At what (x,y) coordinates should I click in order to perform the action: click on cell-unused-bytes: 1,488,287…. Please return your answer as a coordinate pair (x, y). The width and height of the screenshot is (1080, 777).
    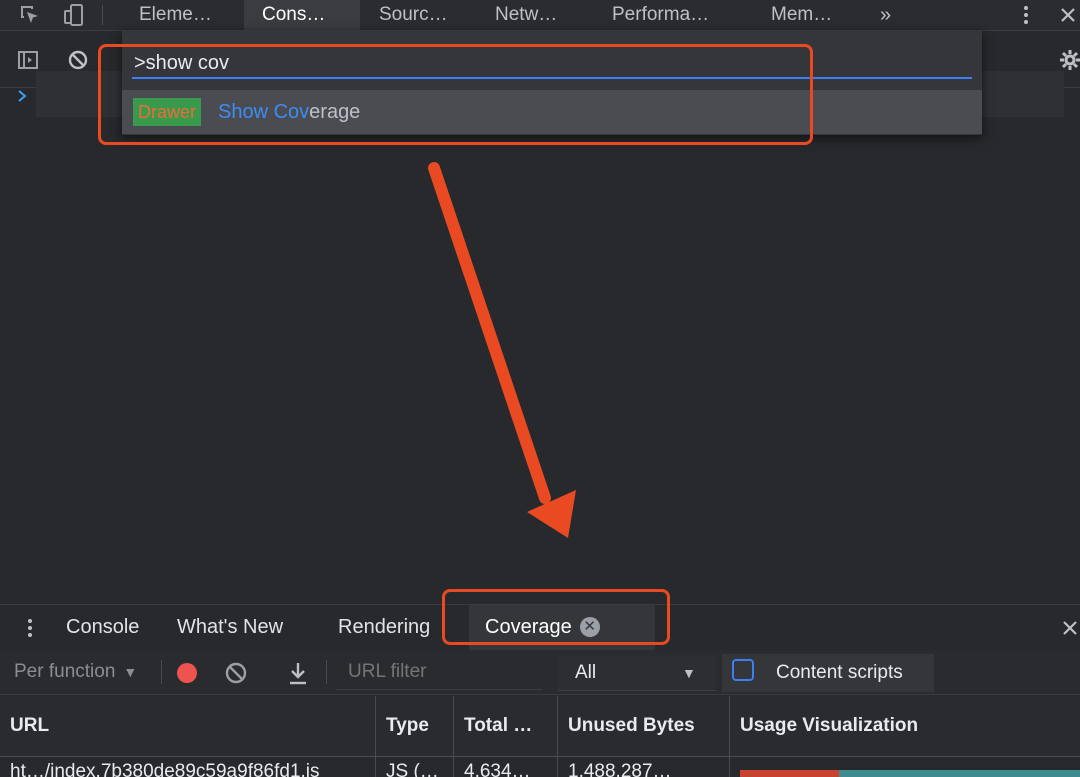
    Looking at the image, I should click on (644, 767).